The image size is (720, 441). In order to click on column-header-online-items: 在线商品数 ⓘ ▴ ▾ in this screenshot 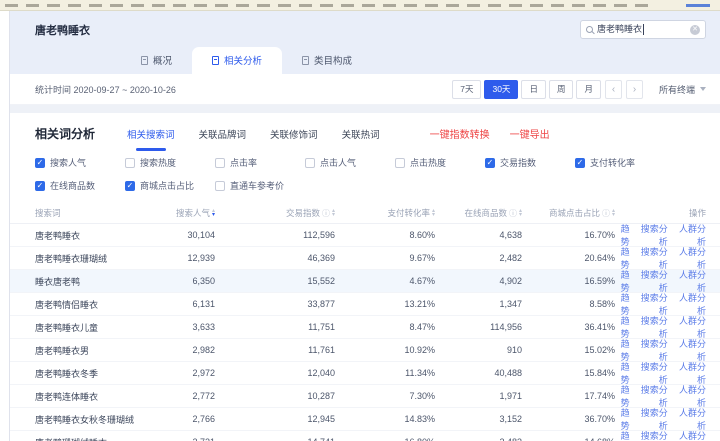, I will do `click(478, 213)`.